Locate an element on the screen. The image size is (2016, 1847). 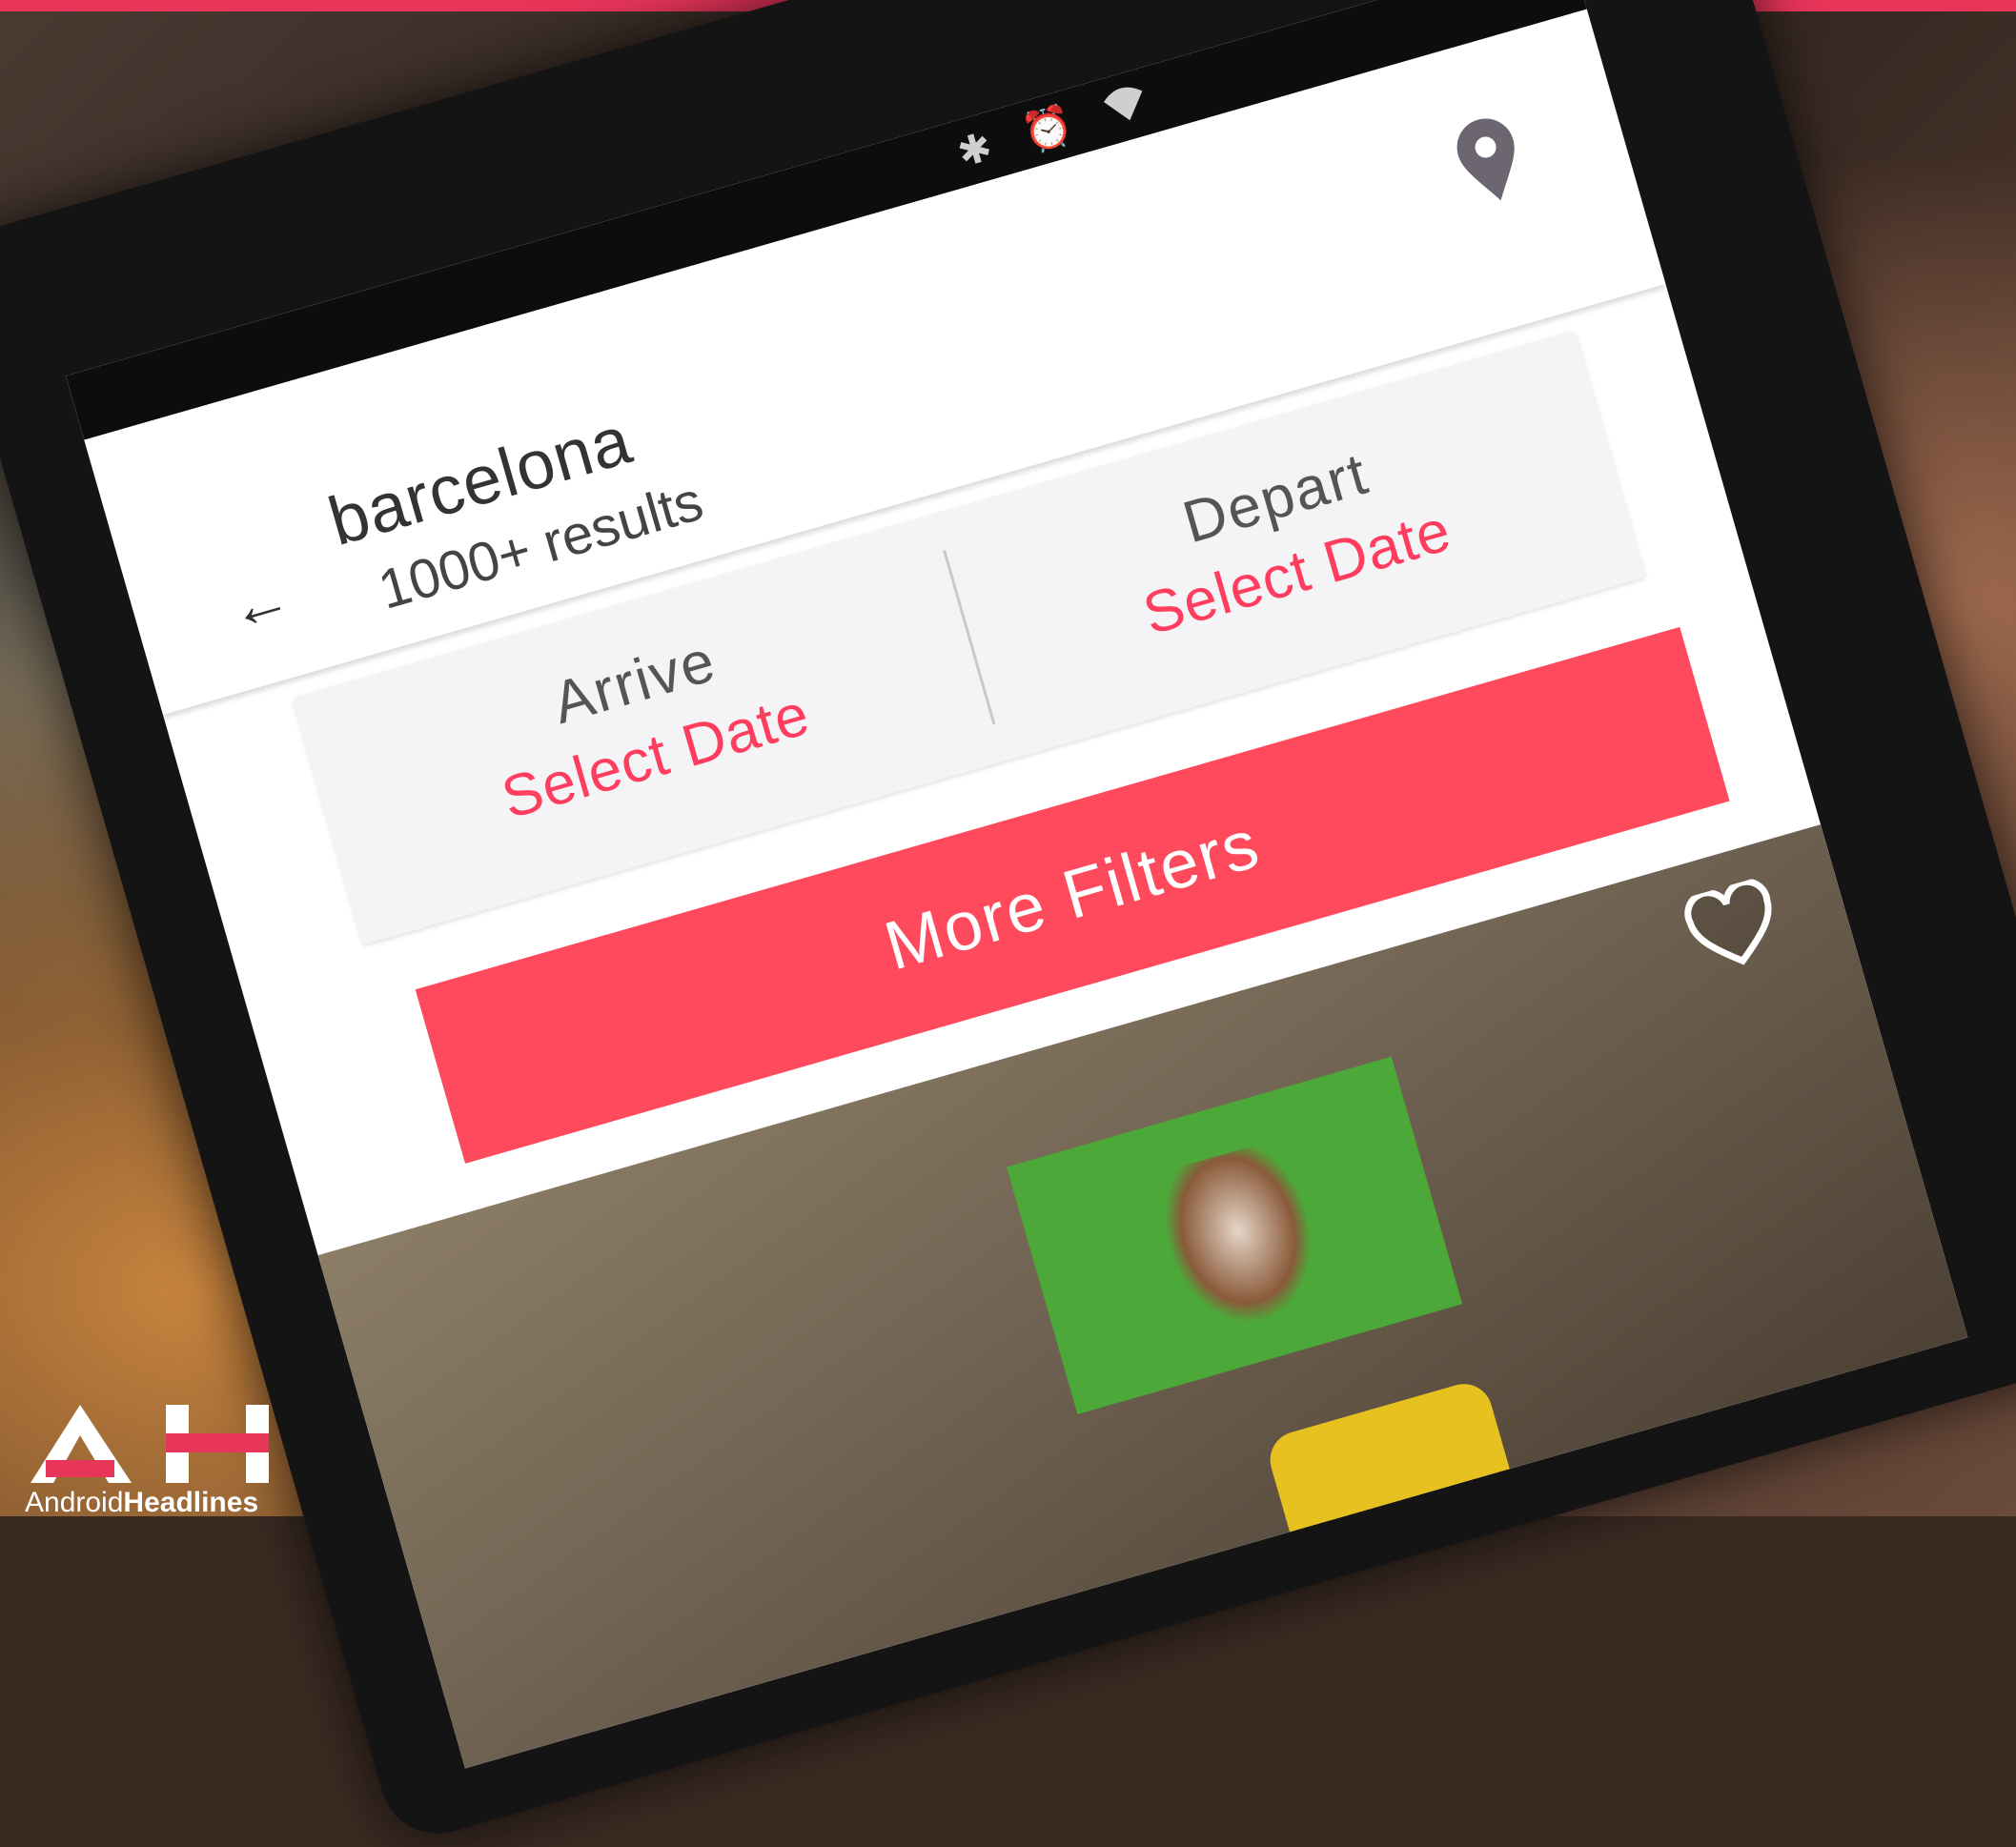
brand-wordmark: AndroidHeadlines is located at coordinates (141, 1503).